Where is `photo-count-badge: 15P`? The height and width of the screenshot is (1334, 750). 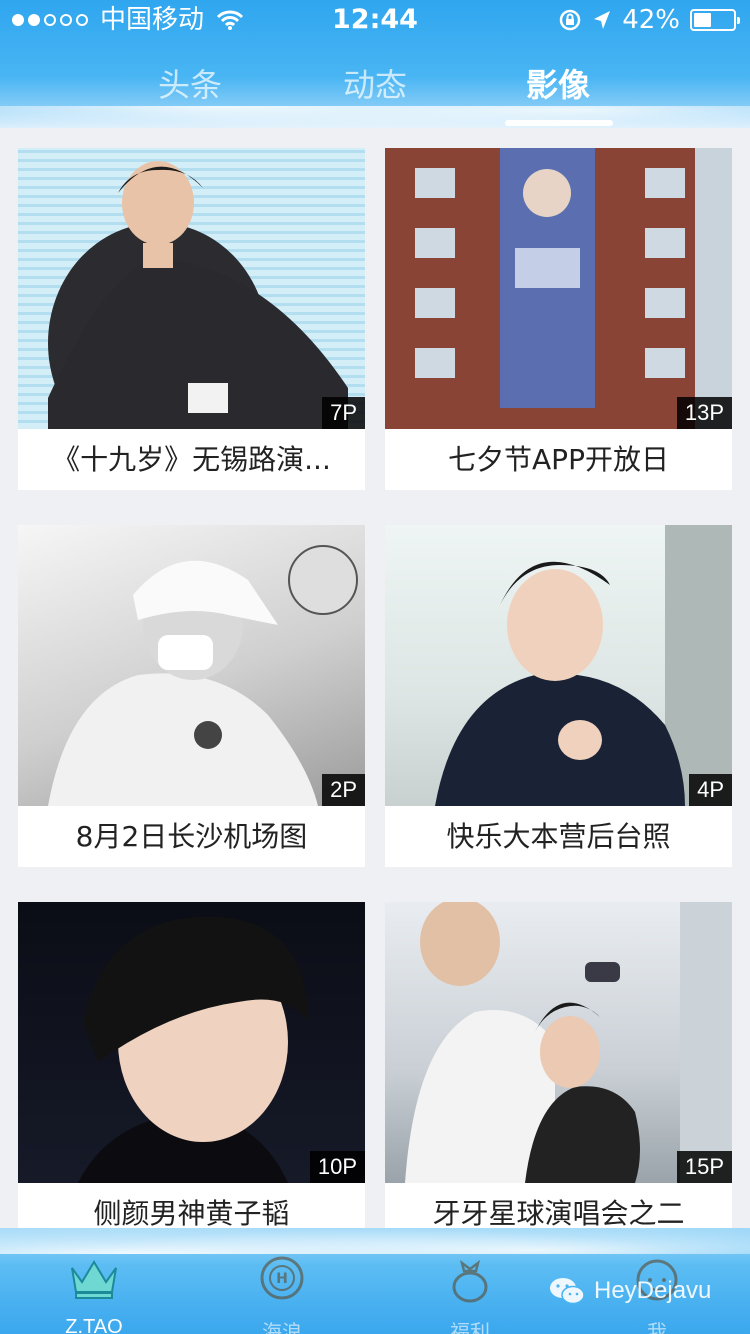 photo-count-badge: 15P is located at coordinates (704, 1167).